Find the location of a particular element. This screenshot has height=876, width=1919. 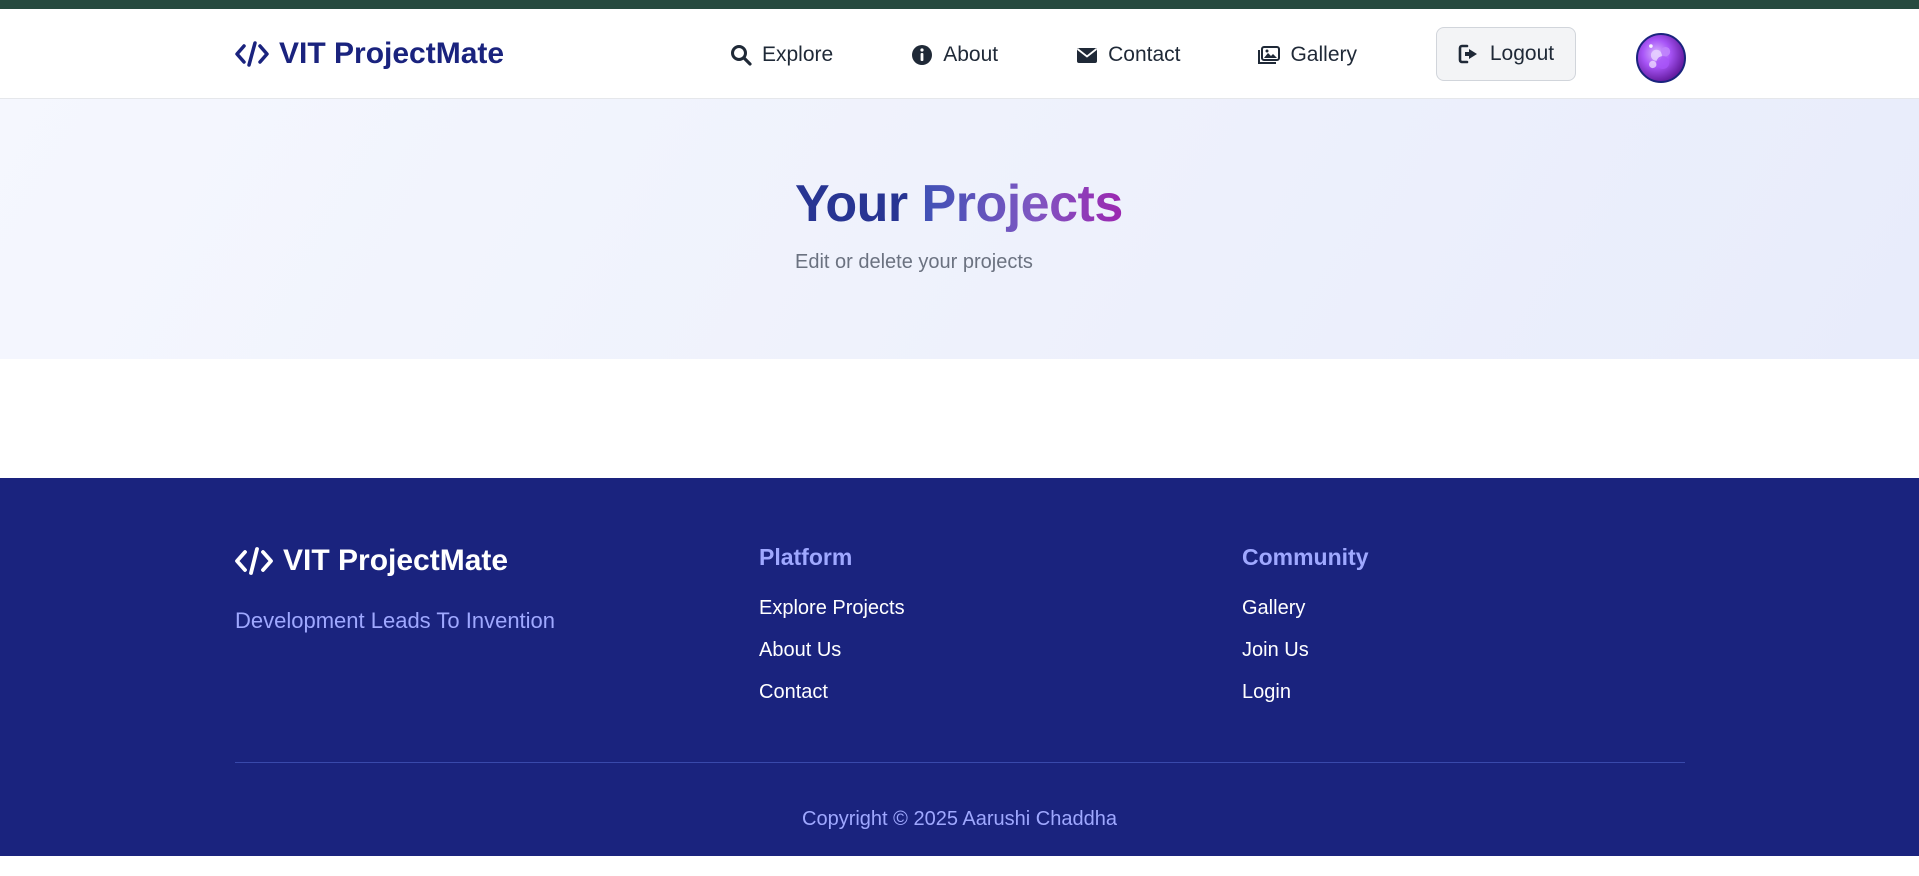

footer-brand-name: VIT ProjectMate is located at coordinates (396, 560).